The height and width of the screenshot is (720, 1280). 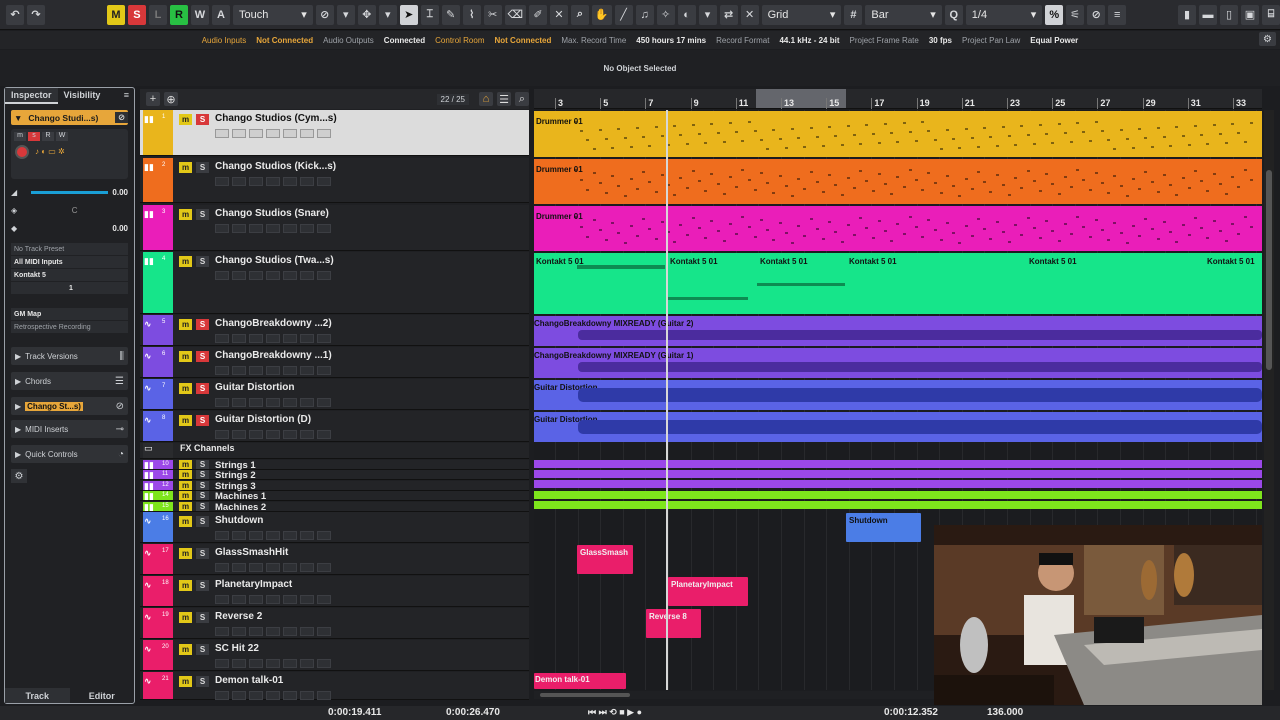 What do you see at coordinates (136, 14) in the screenshot?
I see `solo-mode-button: S` at bounding box center [136, 14].